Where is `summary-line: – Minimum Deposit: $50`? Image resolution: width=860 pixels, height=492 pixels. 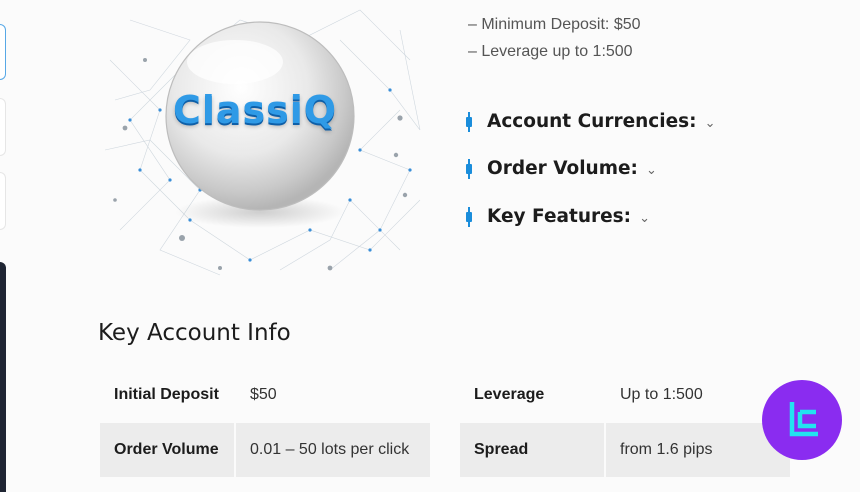
summary-line: – Minimum Deposit: $50 is located at coordinates (554, 24).